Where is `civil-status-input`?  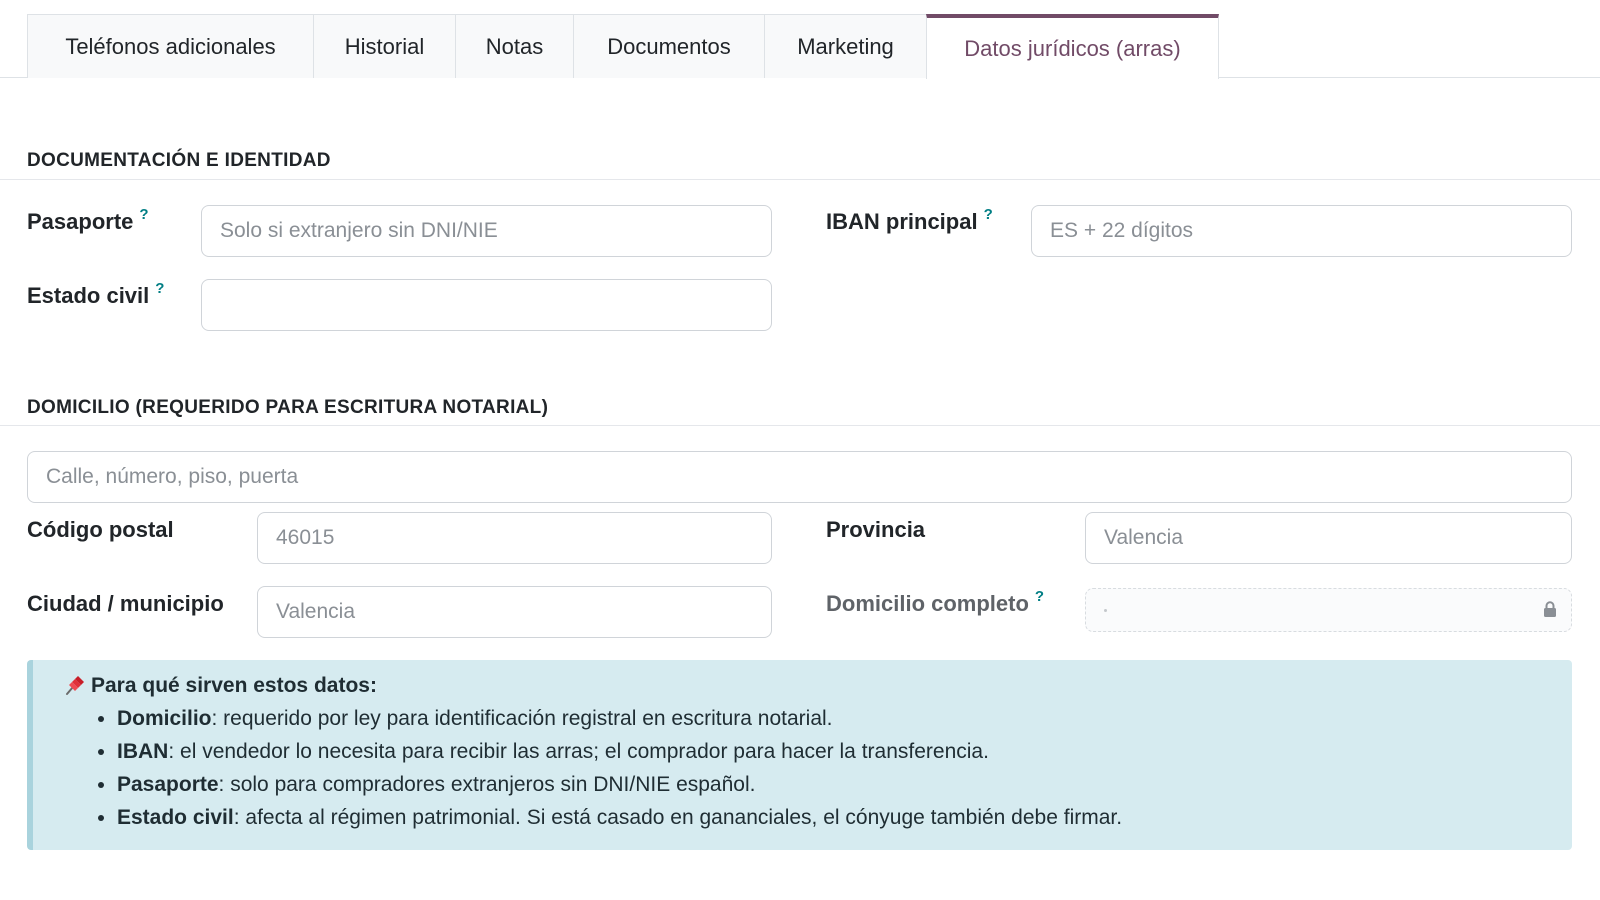
civil-status-input is located at coordinates (486, 305).